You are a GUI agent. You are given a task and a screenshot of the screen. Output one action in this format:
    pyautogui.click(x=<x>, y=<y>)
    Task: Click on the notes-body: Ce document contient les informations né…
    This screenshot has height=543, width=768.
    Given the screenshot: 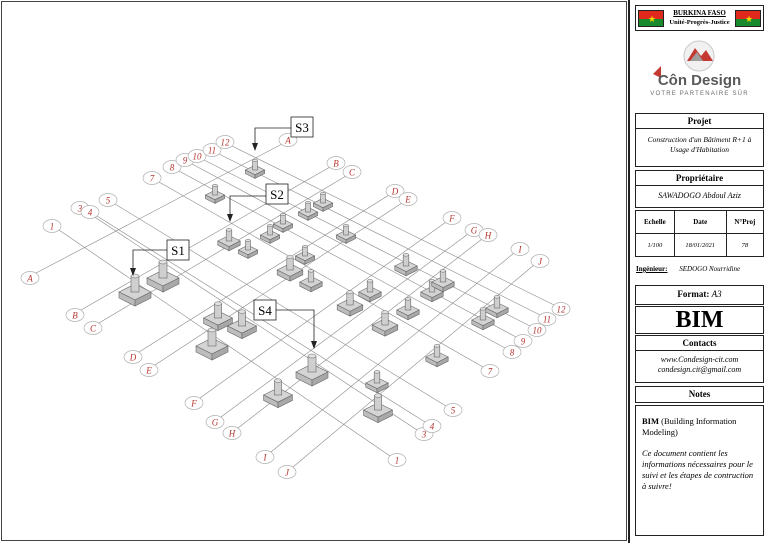 What is the action you would take?
    pyautogui.click(x=698, y=469)
    